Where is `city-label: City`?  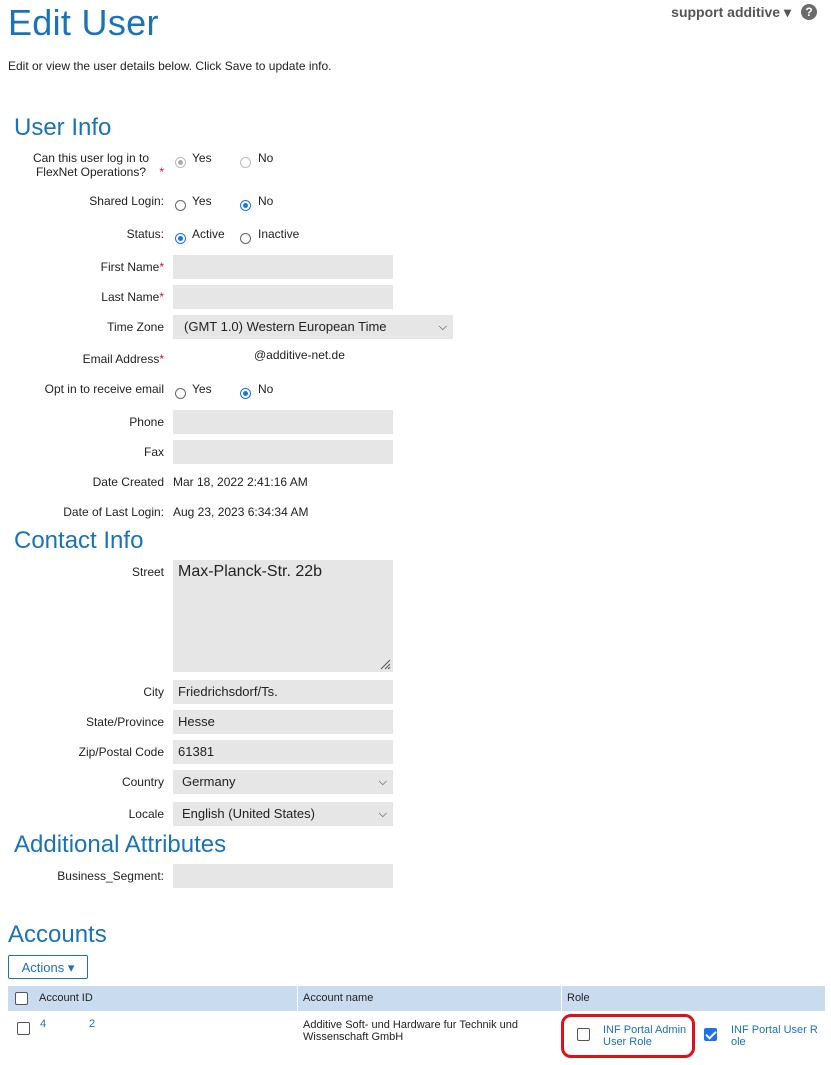 city-label: City is located at coordinates (153, 692).